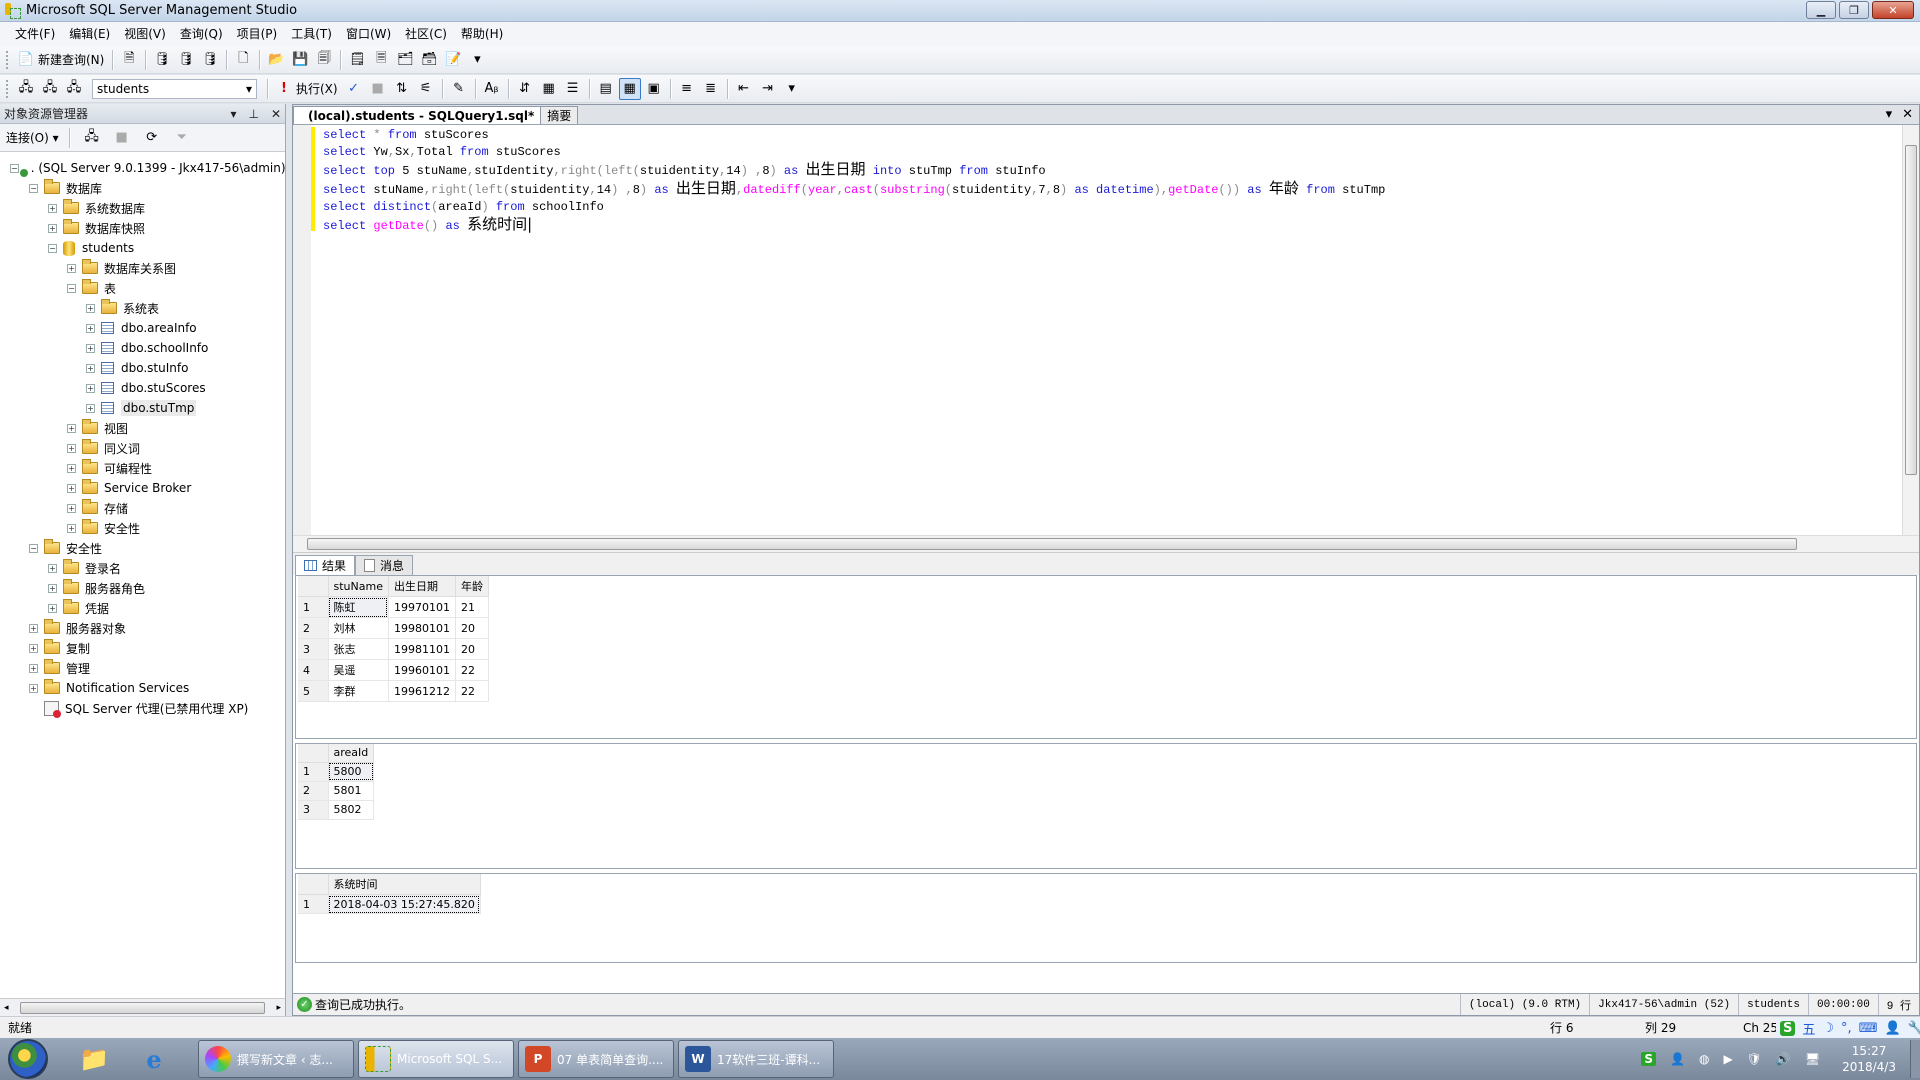 Image resolution: width=1920 pixels, height=1080 pixels. Describe the element at coordinates (142, 1007) in the screenshot. I see `object-explorer-hscrollbar: ◂ ▸` at that location.